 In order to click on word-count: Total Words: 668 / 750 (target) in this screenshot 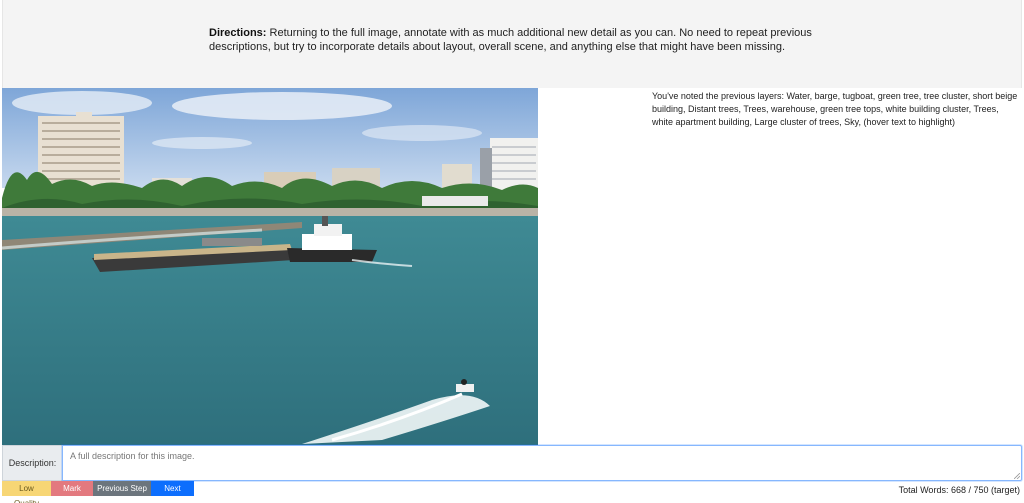, I will do `click(959, 490)`.